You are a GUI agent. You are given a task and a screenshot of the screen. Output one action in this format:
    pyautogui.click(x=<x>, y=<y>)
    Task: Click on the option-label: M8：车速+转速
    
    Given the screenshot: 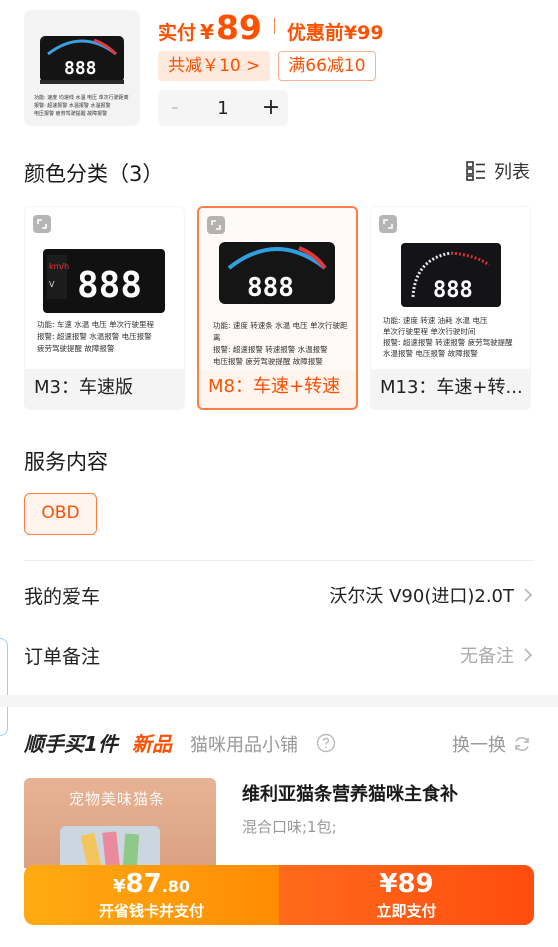 What is the action you would take?
    pyautogui.click(x=274, y=386)
    